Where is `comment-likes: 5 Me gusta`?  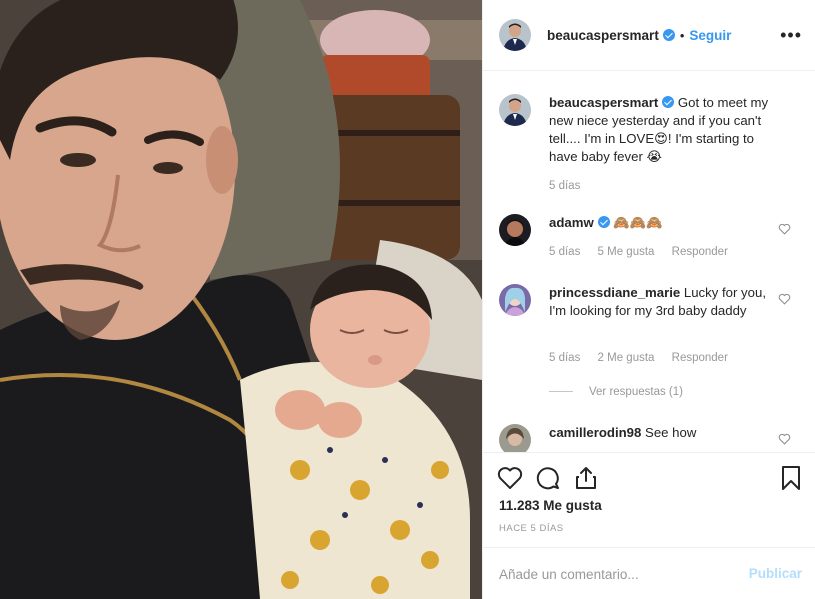 comment-likes: 5 Me gusta is located at coordinates (626, 252).